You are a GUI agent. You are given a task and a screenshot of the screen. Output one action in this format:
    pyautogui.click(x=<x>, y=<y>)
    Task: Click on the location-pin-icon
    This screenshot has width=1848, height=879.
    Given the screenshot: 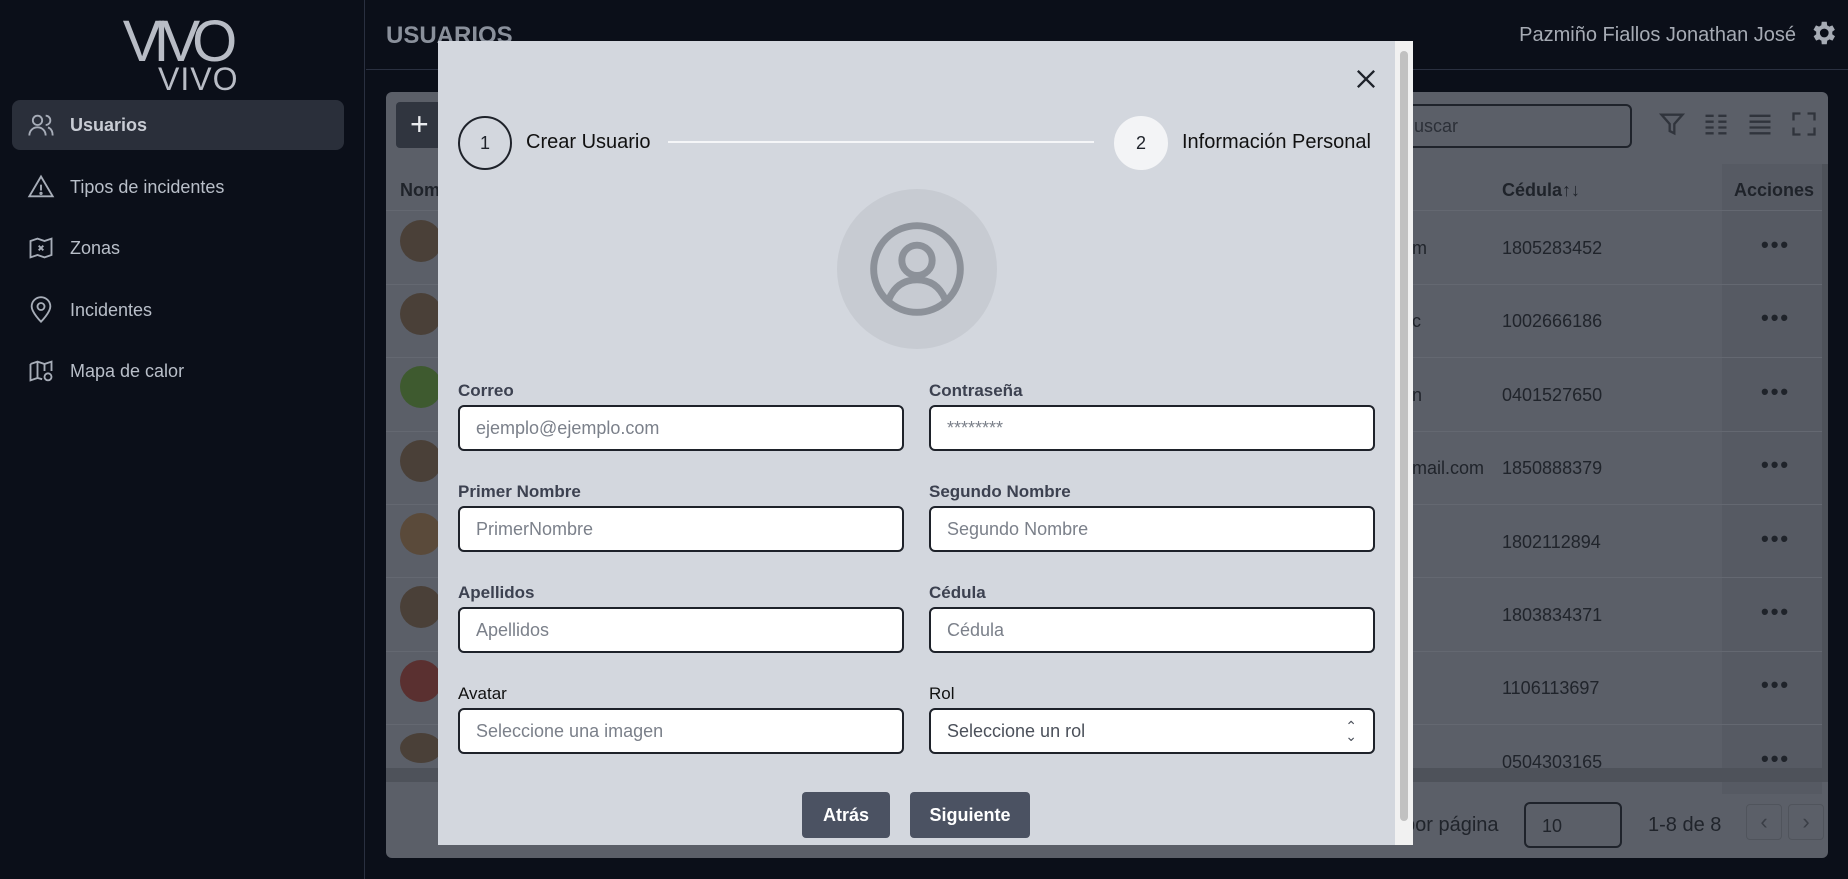 What is the action you would take?
    pyautogui.click(x=41, y=310)
    